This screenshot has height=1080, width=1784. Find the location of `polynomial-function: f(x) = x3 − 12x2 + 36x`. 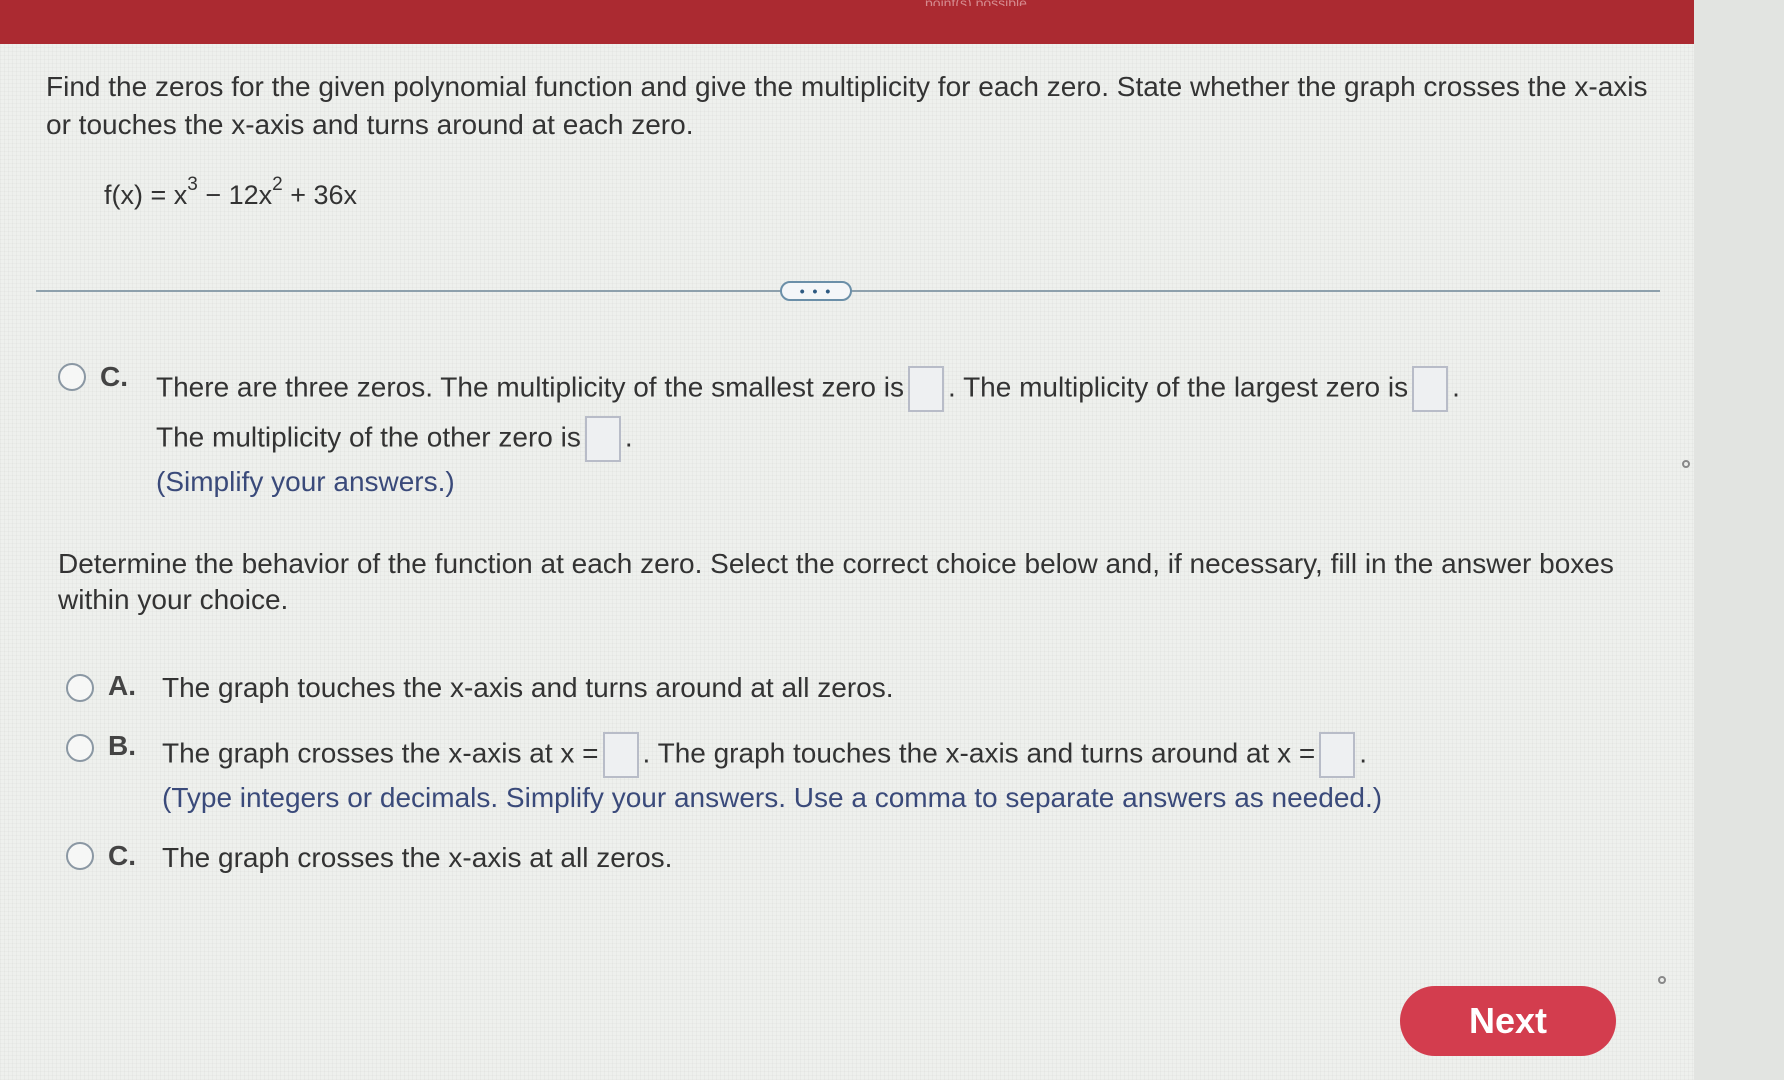

polynomial-function: f(x) = x3 − 12x2 + 36x is located at coordinates (231, 192).